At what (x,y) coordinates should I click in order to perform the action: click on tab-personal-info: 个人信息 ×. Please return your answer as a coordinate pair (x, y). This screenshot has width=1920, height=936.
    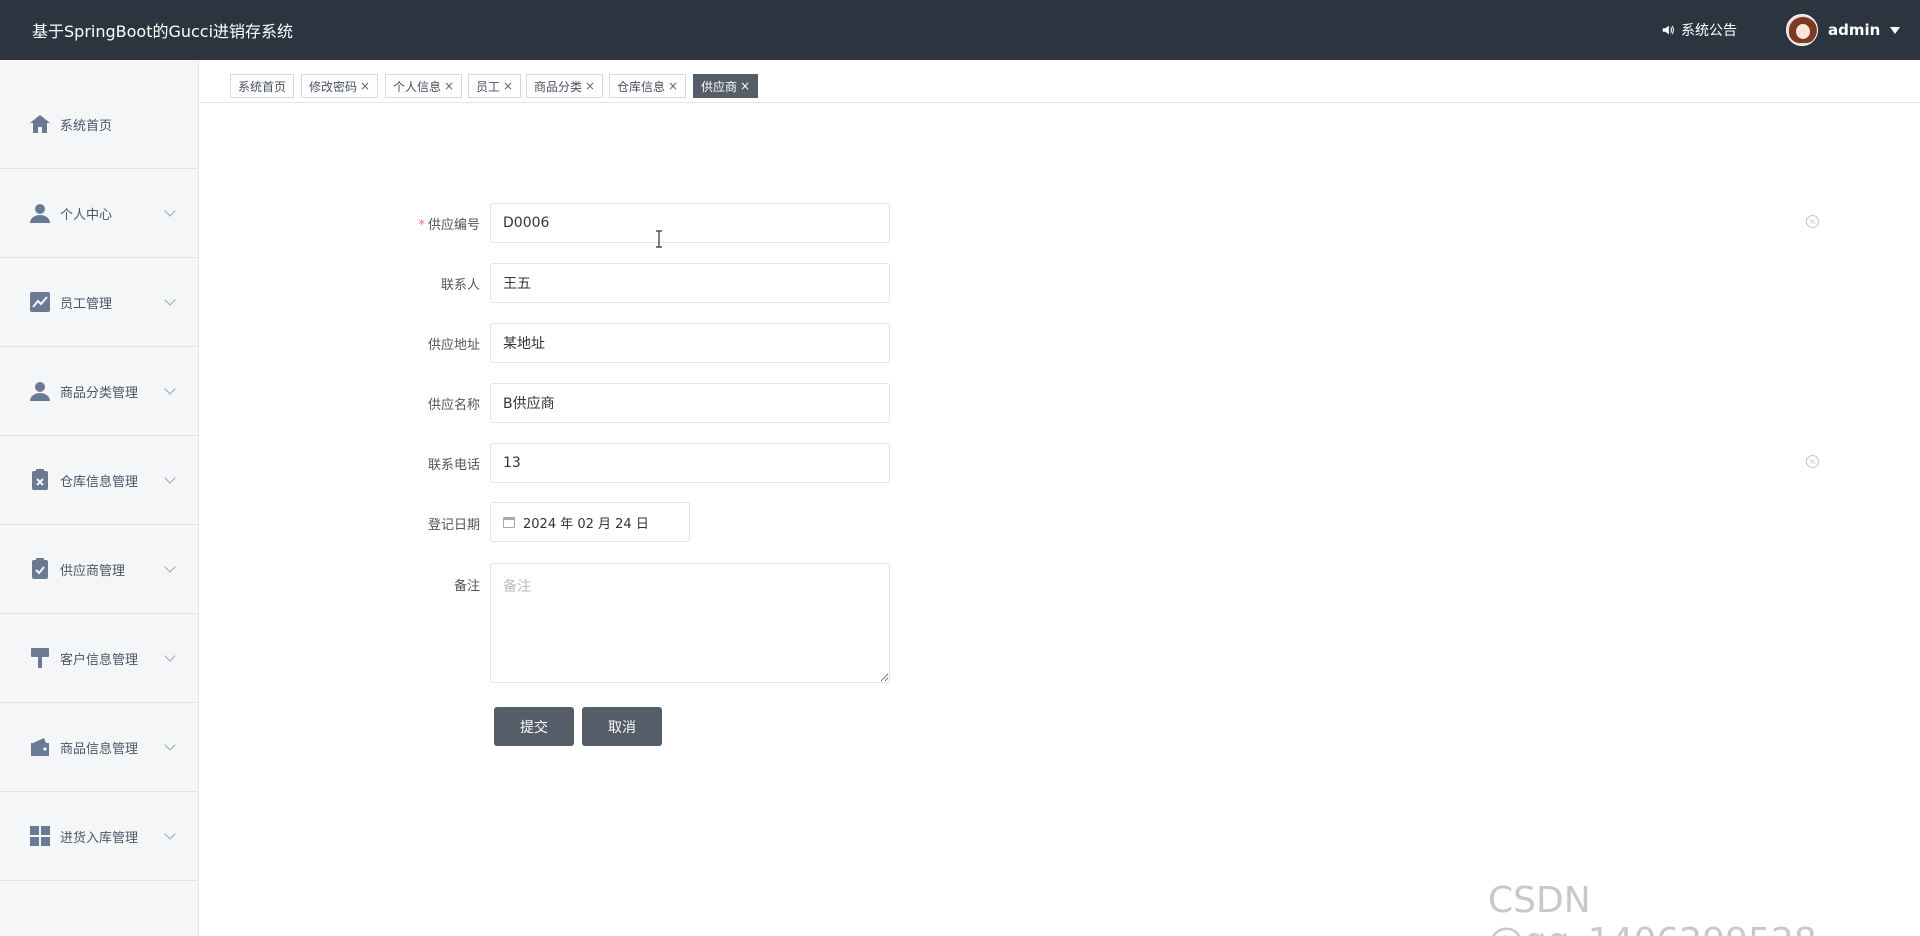
    Looking at the image, I should click on (424, 86).